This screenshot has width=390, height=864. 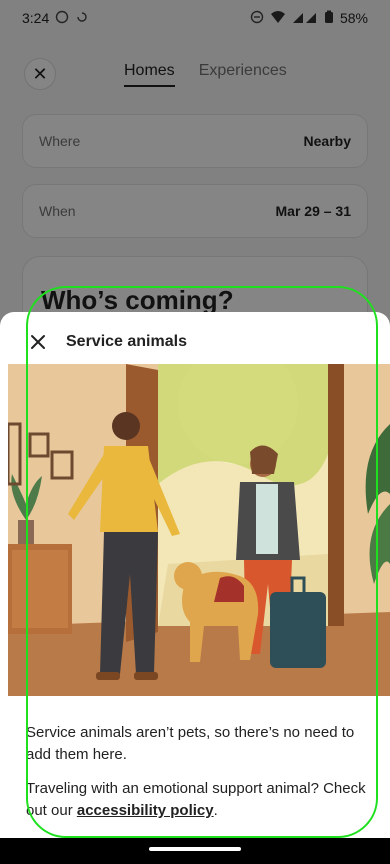 What do you see at coordinates (126, 341) in the screenshot?
I see `sheet-title: Service animals` at bounding box center [126, 341].